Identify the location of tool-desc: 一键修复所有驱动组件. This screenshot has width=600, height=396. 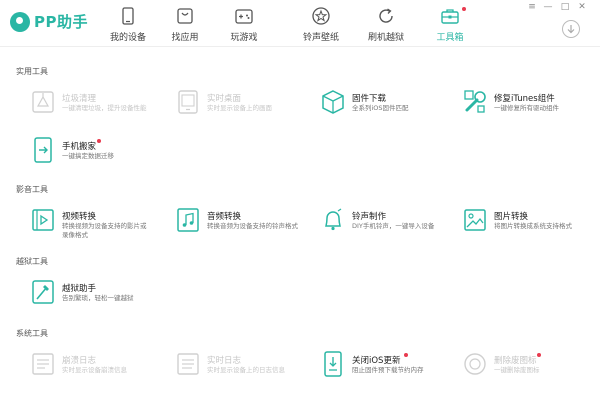
(526, 108).